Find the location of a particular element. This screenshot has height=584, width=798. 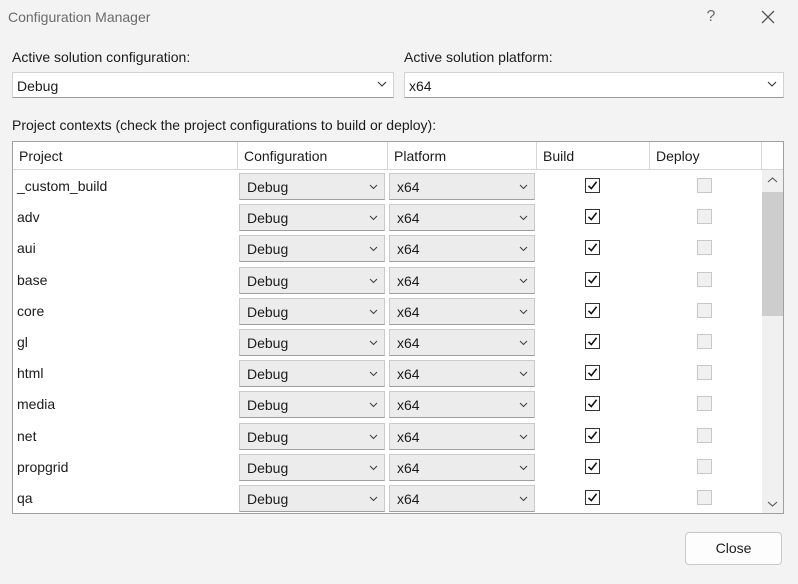

scroll-up-icon is located at coordinates (772, 180).